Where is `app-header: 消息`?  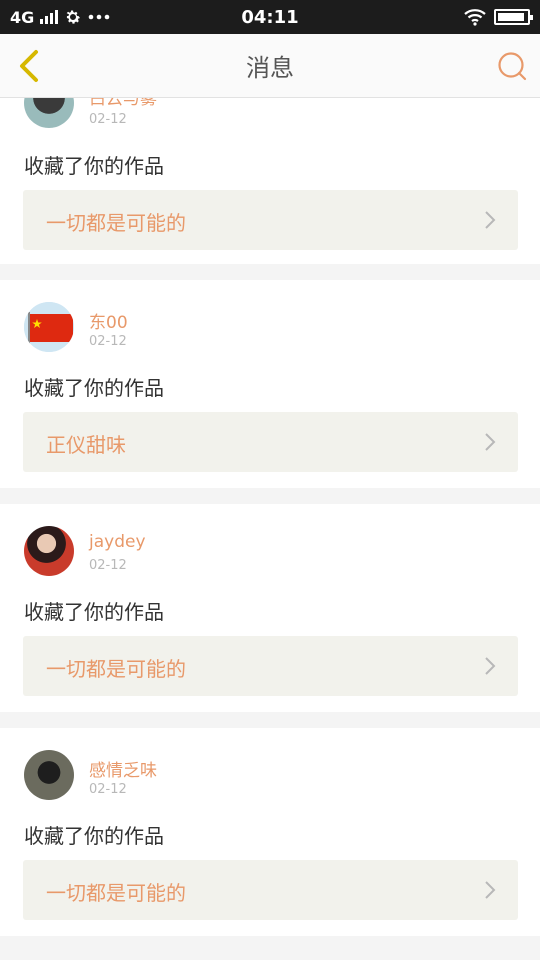 app-header: 消息 is located at coordinates (270, 66).